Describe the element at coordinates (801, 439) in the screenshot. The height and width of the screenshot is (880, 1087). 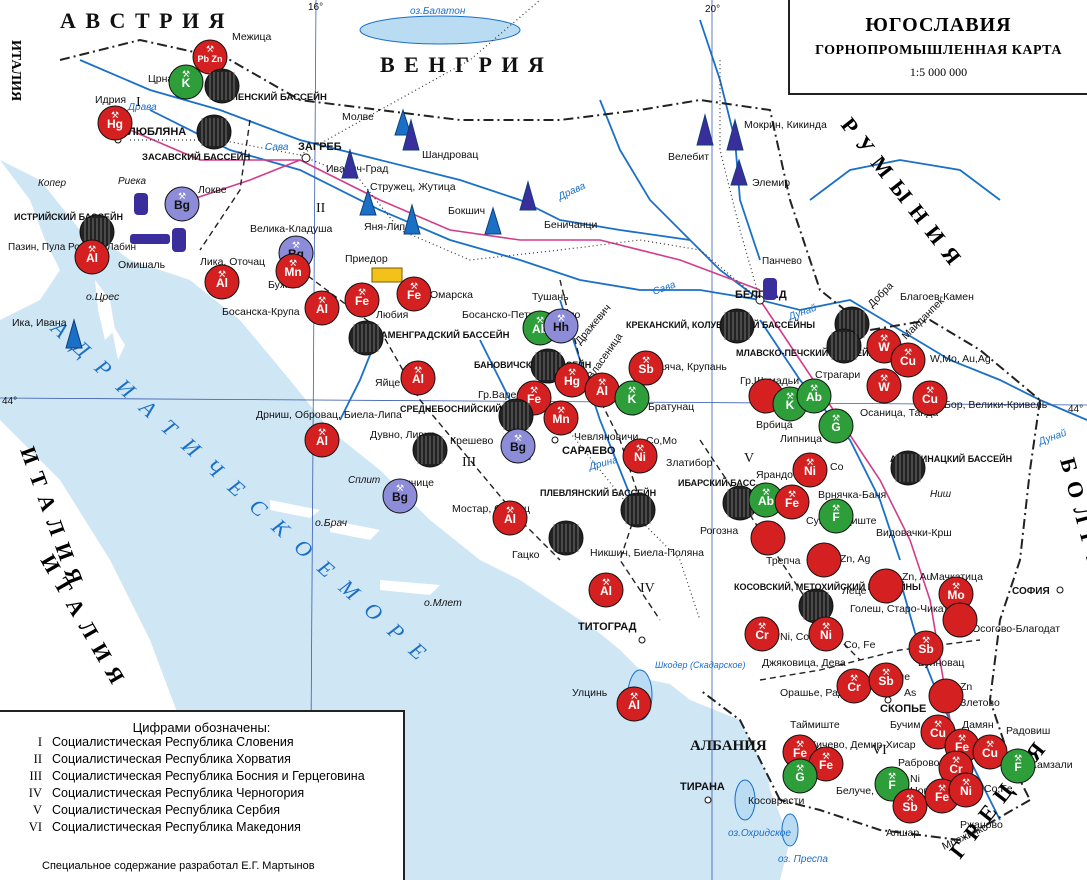
I see `place-label: Липница` at that location.